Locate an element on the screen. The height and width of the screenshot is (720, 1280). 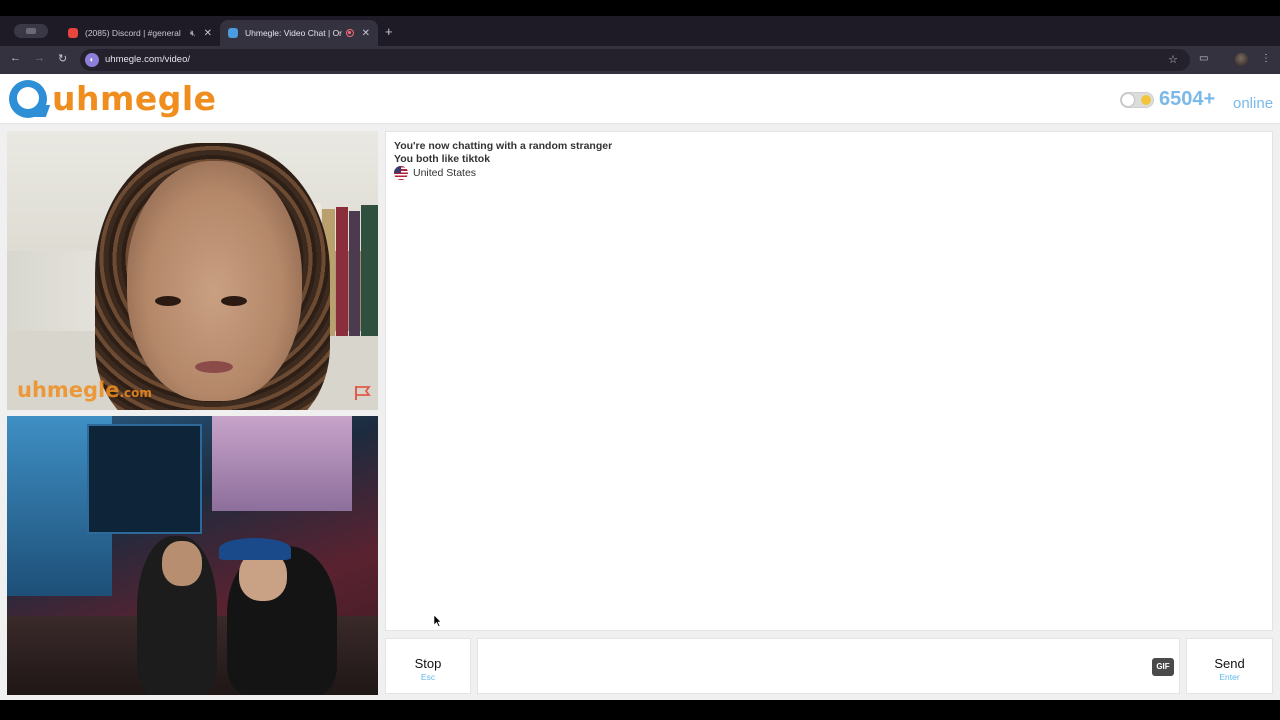
stop-key-hint: Esc is located at coordinates (428, 677).